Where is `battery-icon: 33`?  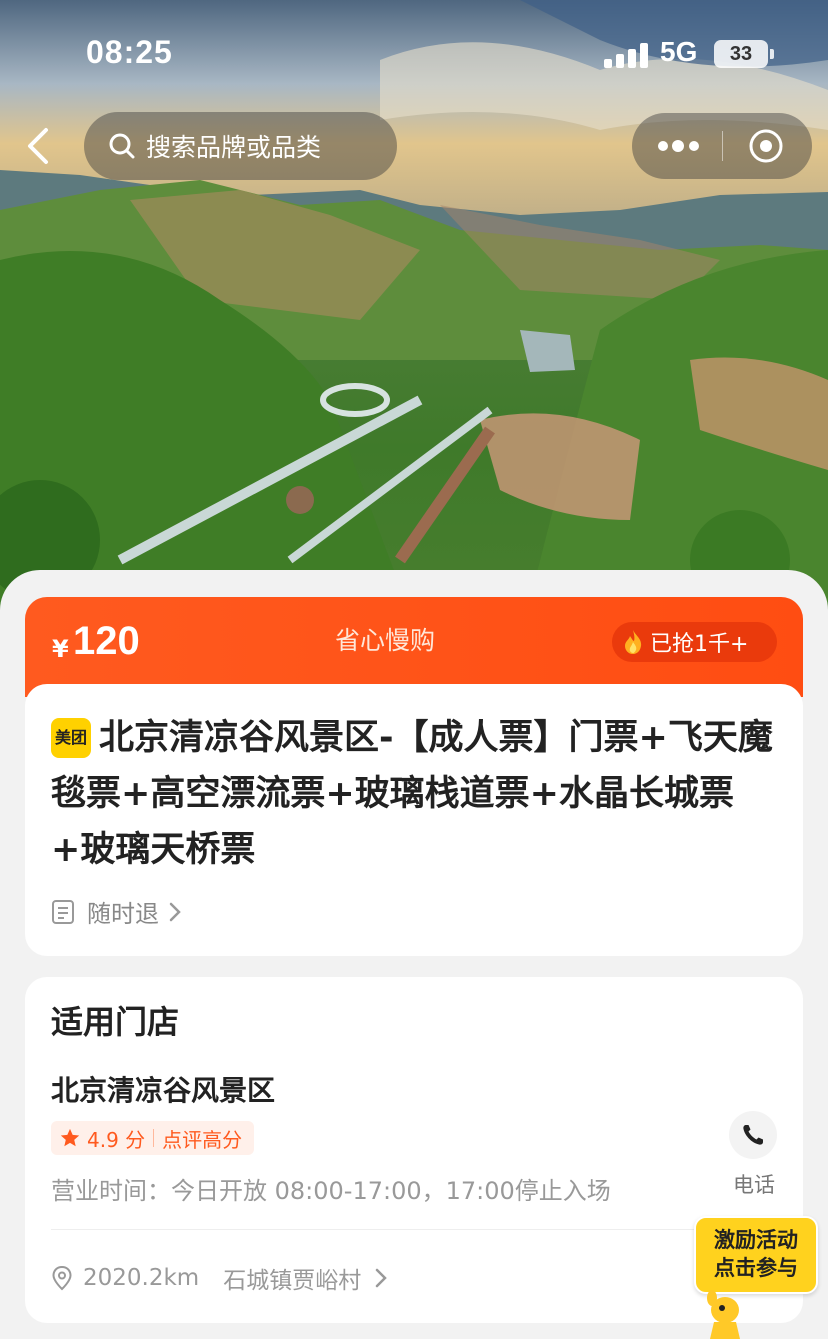 battery-icon: 33 is located at coordinates (741, 54).